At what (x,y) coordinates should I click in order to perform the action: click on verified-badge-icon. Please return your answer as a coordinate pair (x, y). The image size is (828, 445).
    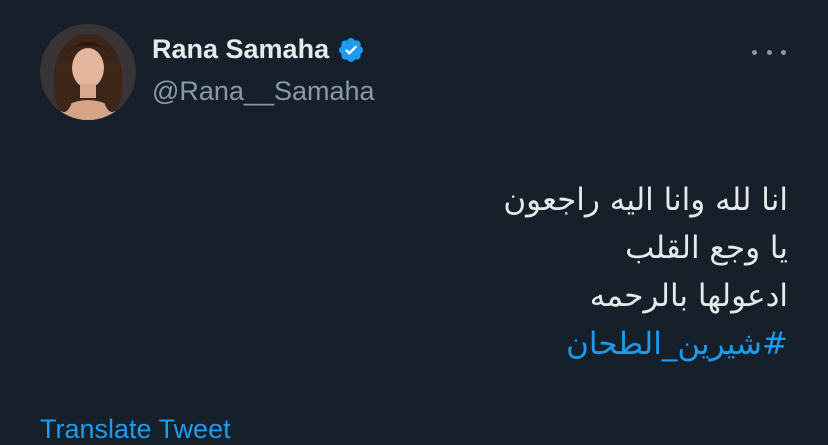
    Looking at the image, I should click on (351, 49).